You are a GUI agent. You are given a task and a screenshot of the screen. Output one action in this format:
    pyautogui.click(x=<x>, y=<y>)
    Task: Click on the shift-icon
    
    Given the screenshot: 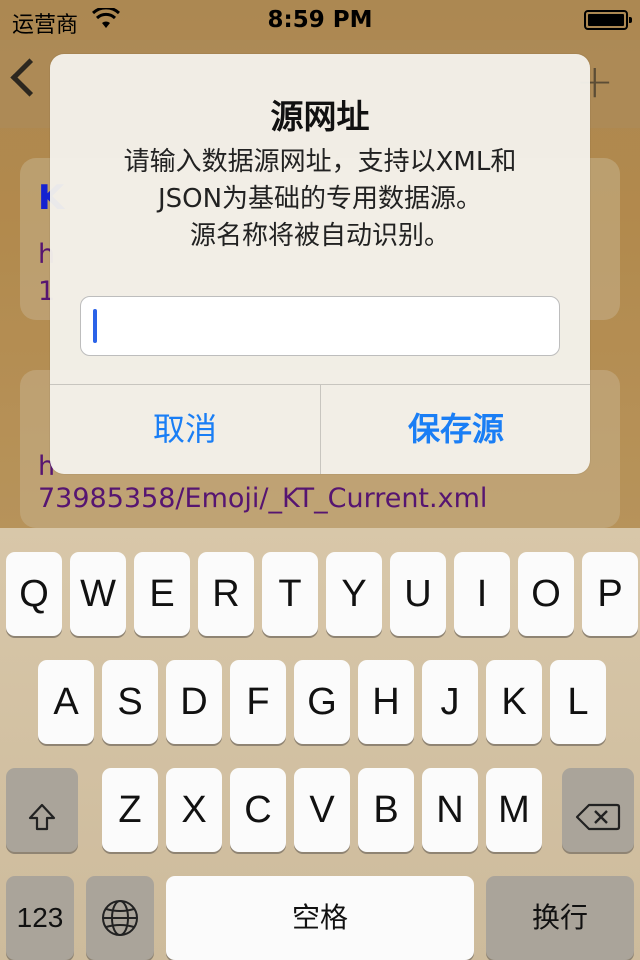 What is the action you would take?
    pyautogui.click(x=42, y=817)
    